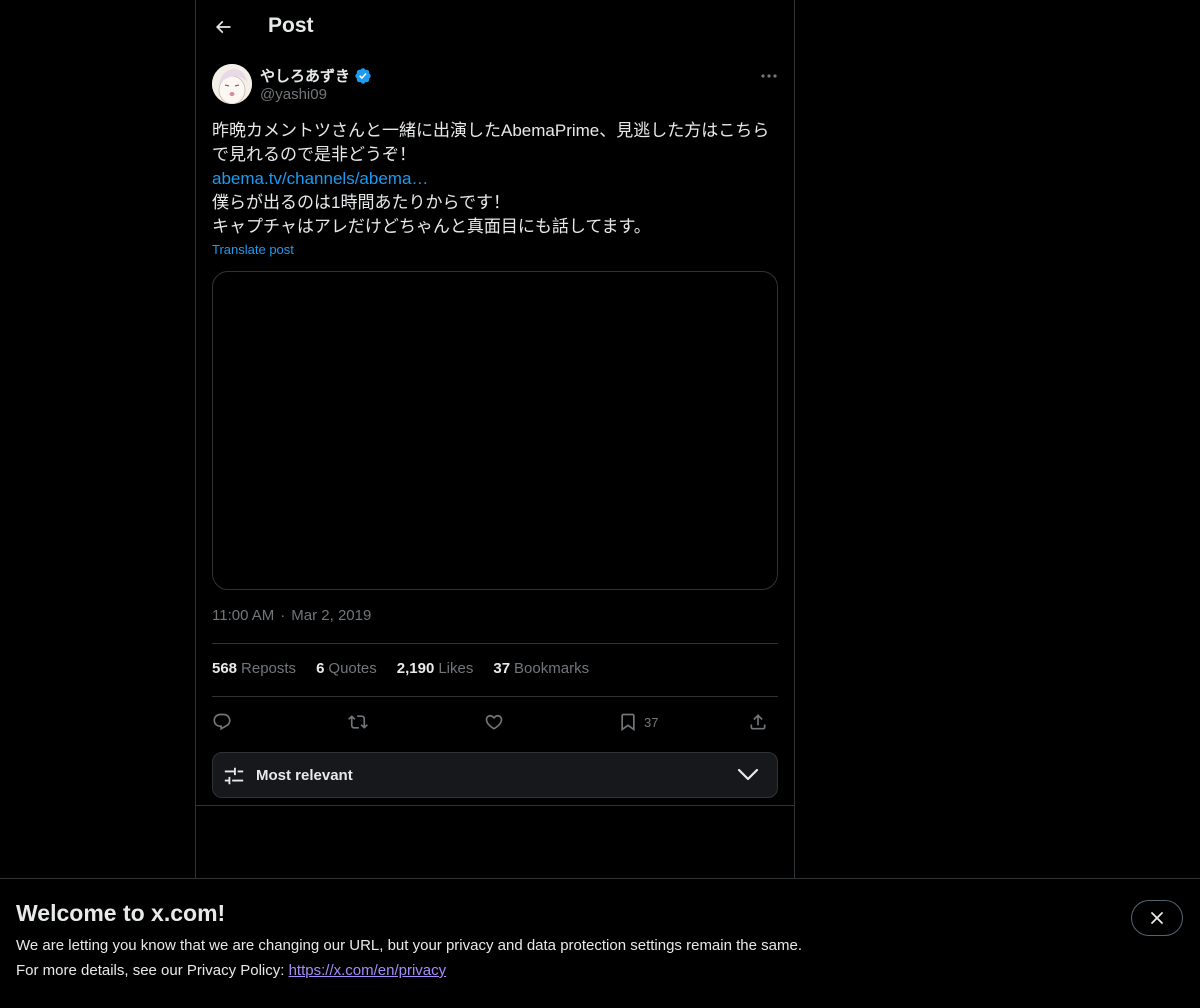 The image size is (1200, 1008). Describe the element at coordinates (368, 970) in the screenshot. I see `privacy-policy-link: https://x.com/en/privacy` at that location.